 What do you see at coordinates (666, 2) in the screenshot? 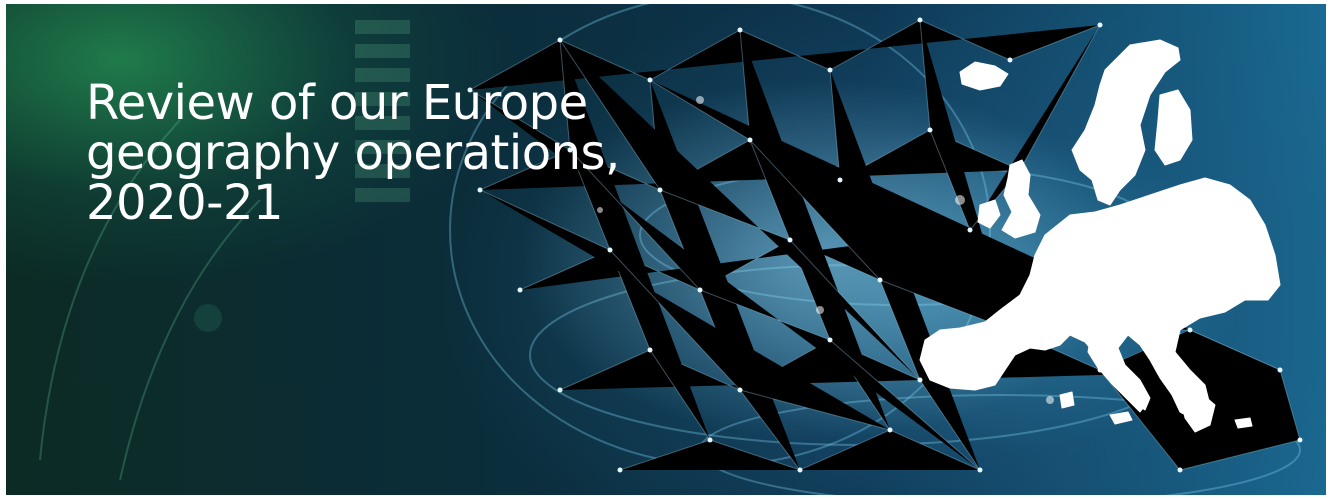
I see `border-top` at bounding box center [666, 2].